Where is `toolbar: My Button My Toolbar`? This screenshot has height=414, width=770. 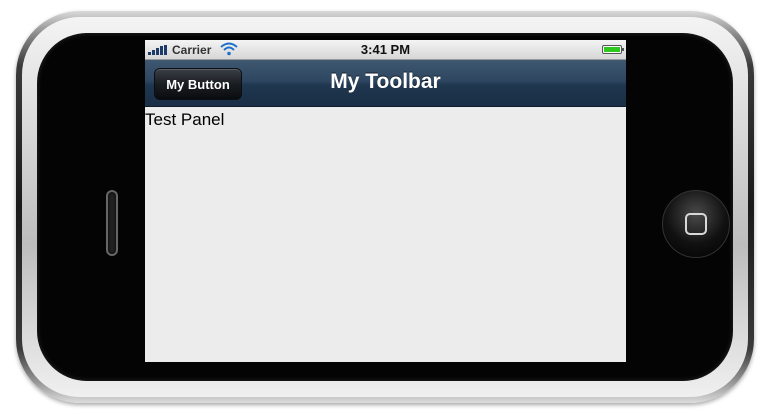 toolbar: My Button My Toolbar is located at coordinates (385, 83).